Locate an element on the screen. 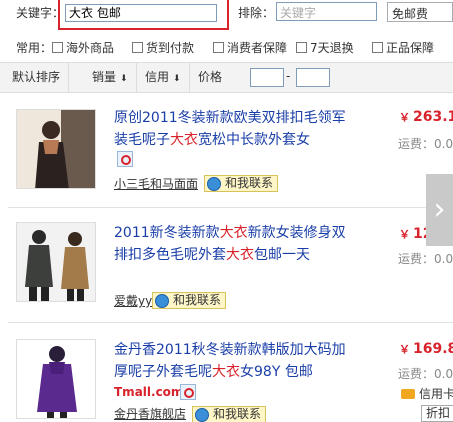  product-price: ￥169.80 is located at coordinates (426, 349).